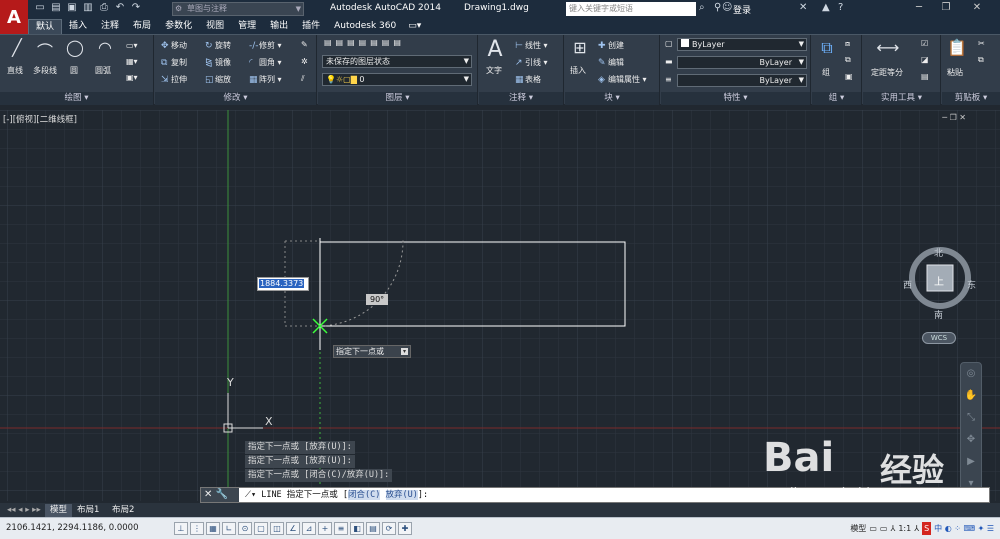  Describe the element at coordinates (611, 45) in the screenshot. I see `create-block-button: ✚ 创建` at that location.